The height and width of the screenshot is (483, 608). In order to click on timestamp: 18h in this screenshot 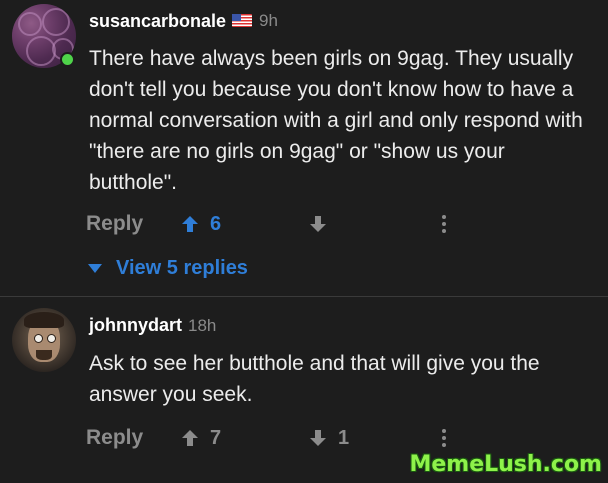, I will do `click(202, 325)`.